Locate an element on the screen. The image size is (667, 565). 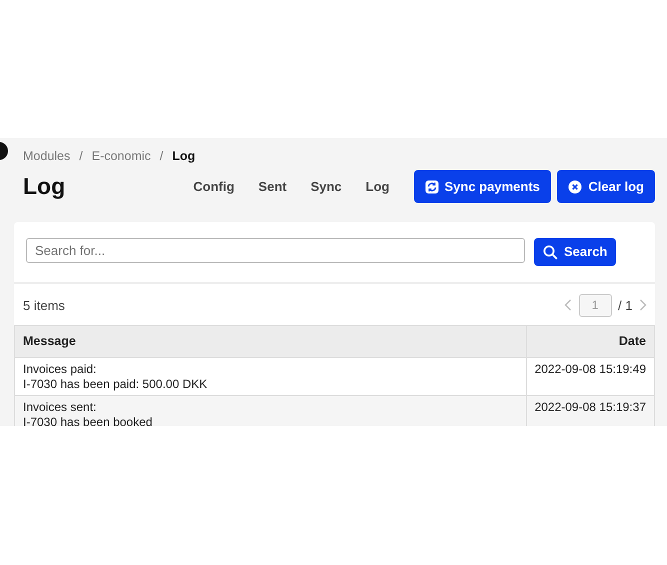
column-header: Message is located at coordinates (270, 341).